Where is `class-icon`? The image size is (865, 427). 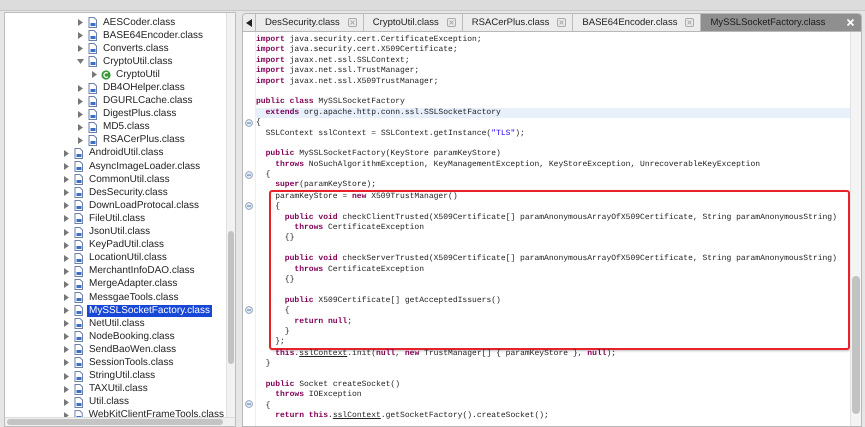 class-icon is located at coordinates (106, 75).